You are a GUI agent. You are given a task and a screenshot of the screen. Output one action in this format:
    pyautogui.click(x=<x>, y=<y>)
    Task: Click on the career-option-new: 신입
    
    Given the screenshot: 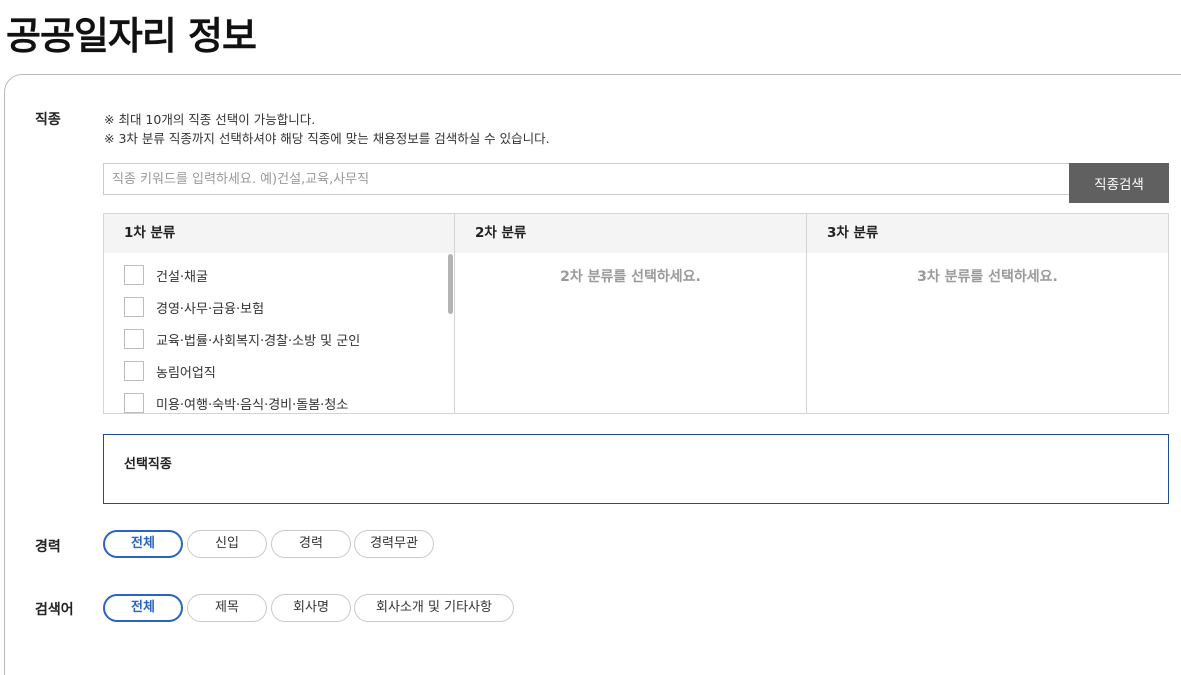 What is the action you would take?
    pyautogui.click(x=227, y=544)
    